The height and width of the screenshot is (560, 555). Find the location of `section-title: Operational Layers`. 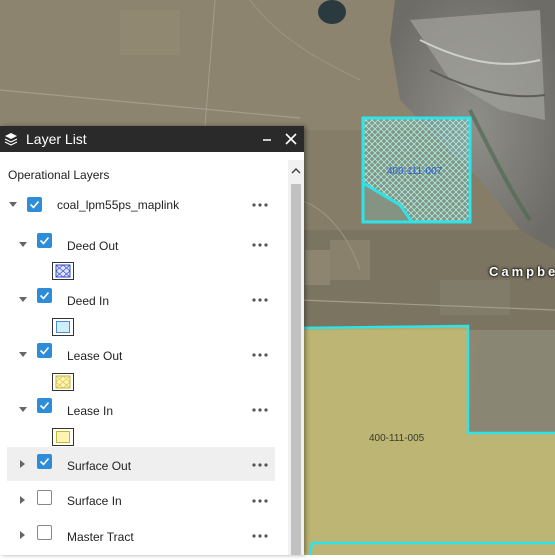

section-title: Operational Layers is located at coordinates (59, 175).